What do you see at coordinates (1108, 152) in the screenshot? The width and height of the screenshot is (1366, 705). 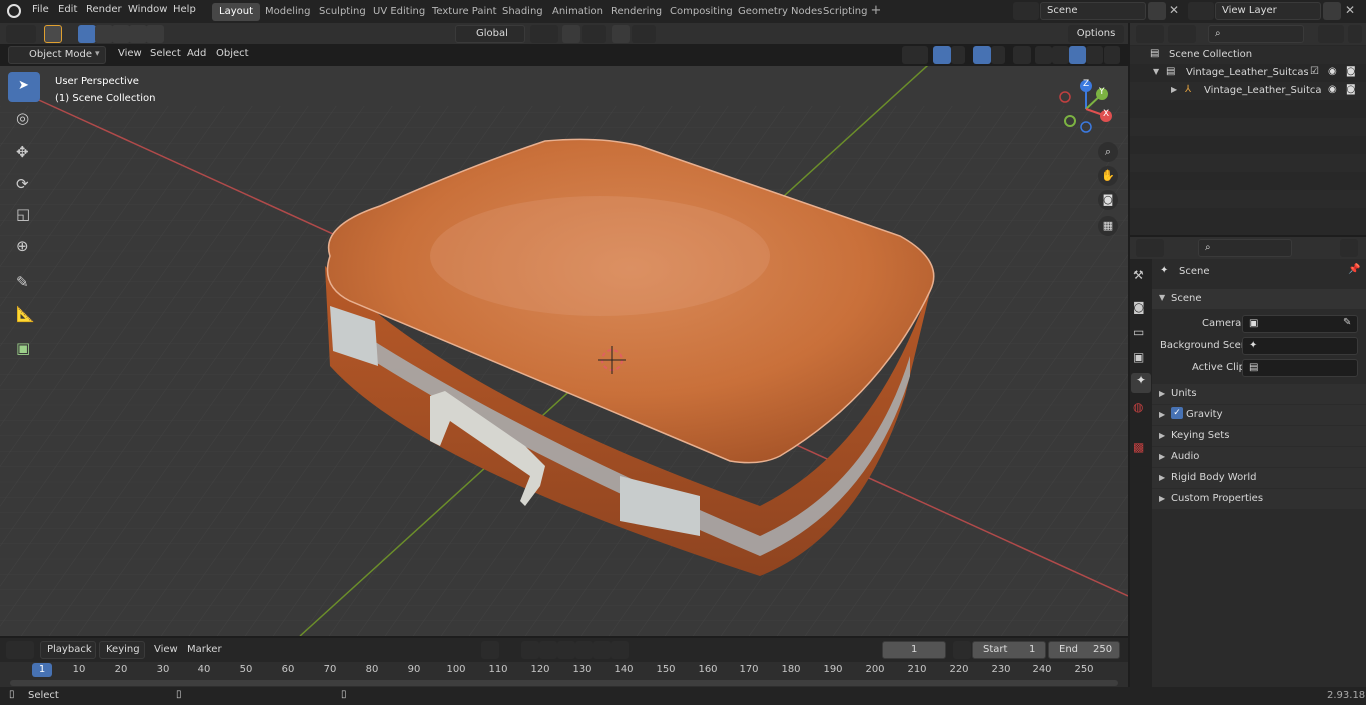 I see `zoom-icon: ⌕` at bounding box center [1108, 152].